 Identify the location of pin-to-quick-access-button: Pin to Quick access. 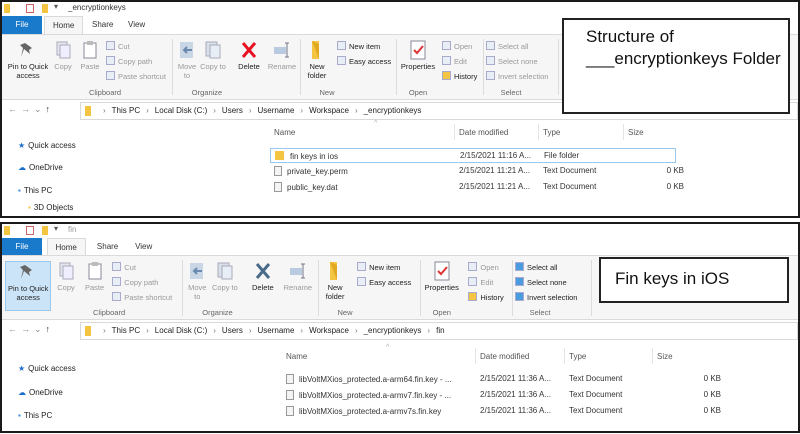
(28, 60).